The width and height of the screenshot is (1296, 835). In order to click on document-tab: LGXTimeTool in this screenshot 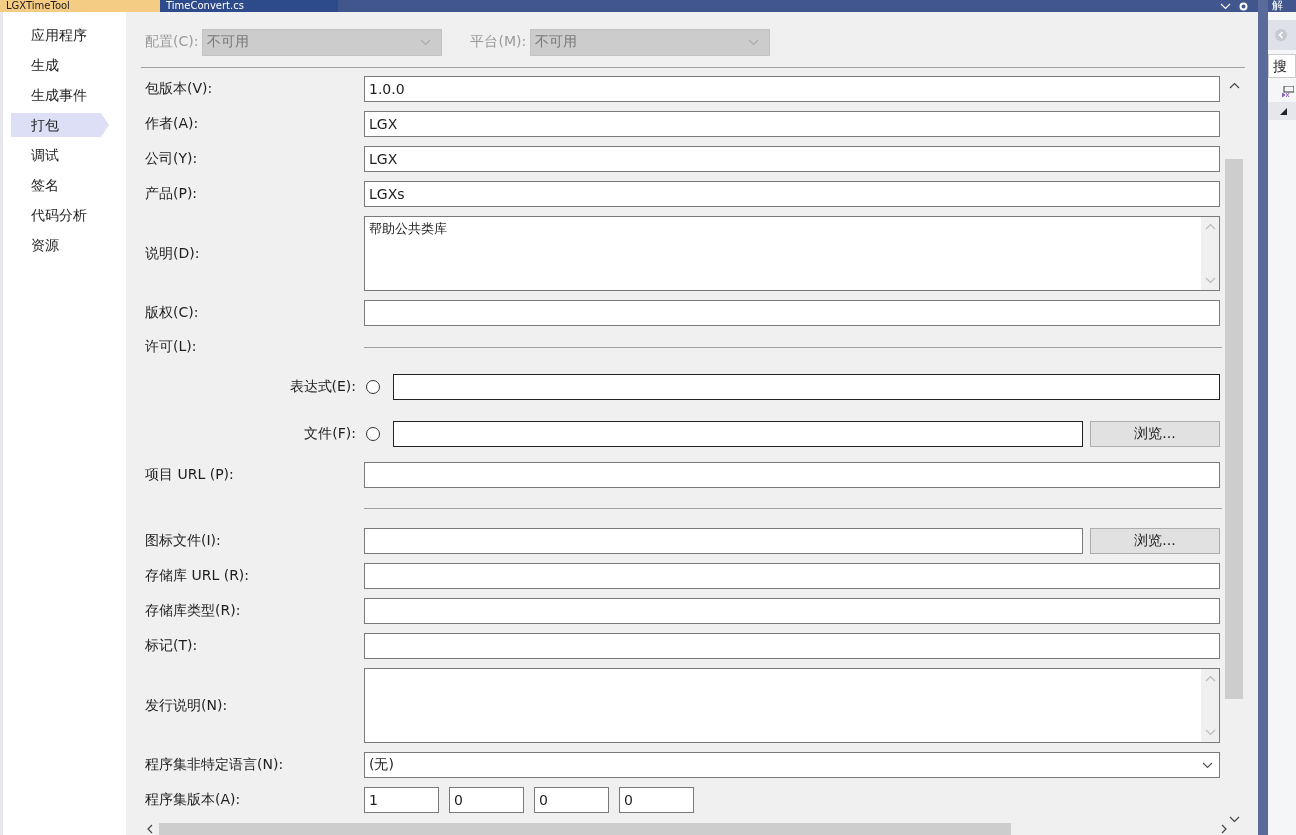, I will do `click(80, 6)`.